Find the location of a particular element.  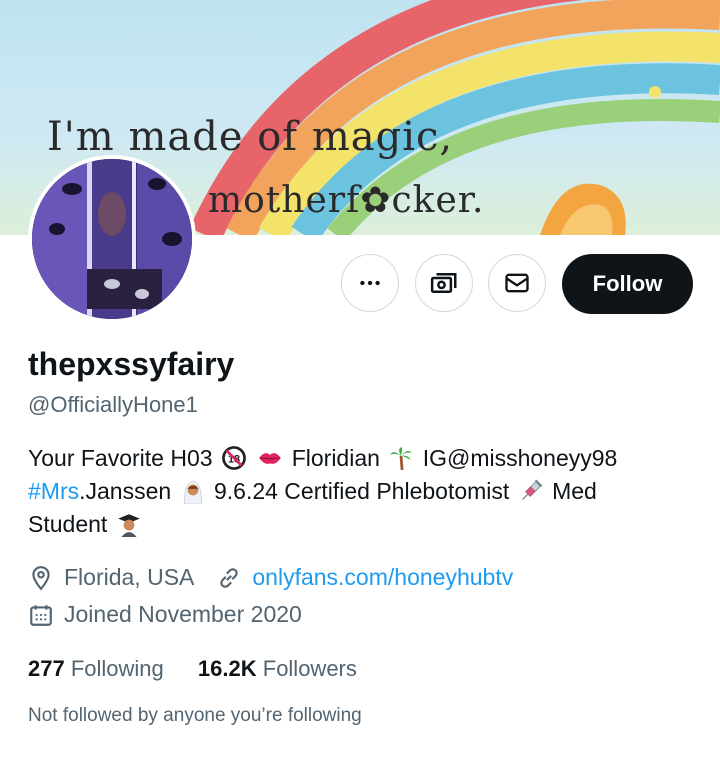

following-count: 277 is located at coordinates (46, 668).